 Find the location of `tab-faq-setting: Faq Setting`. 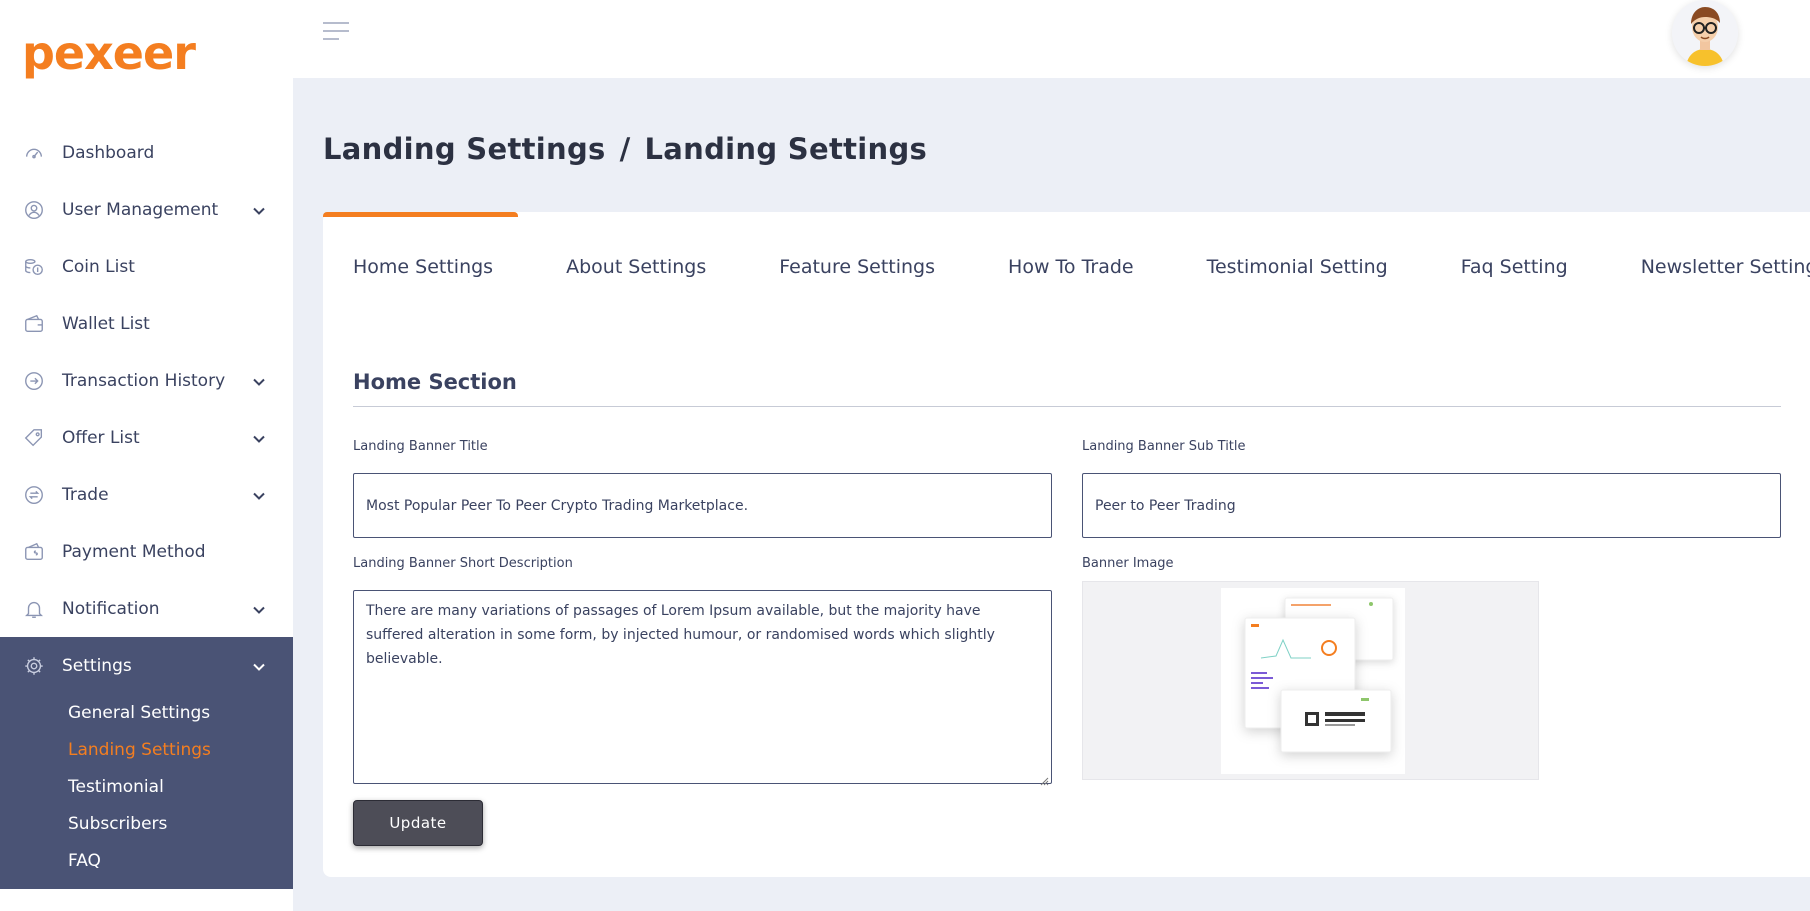

tab-faq-setting: Faq Setting is located at coordinates (1514, 267).